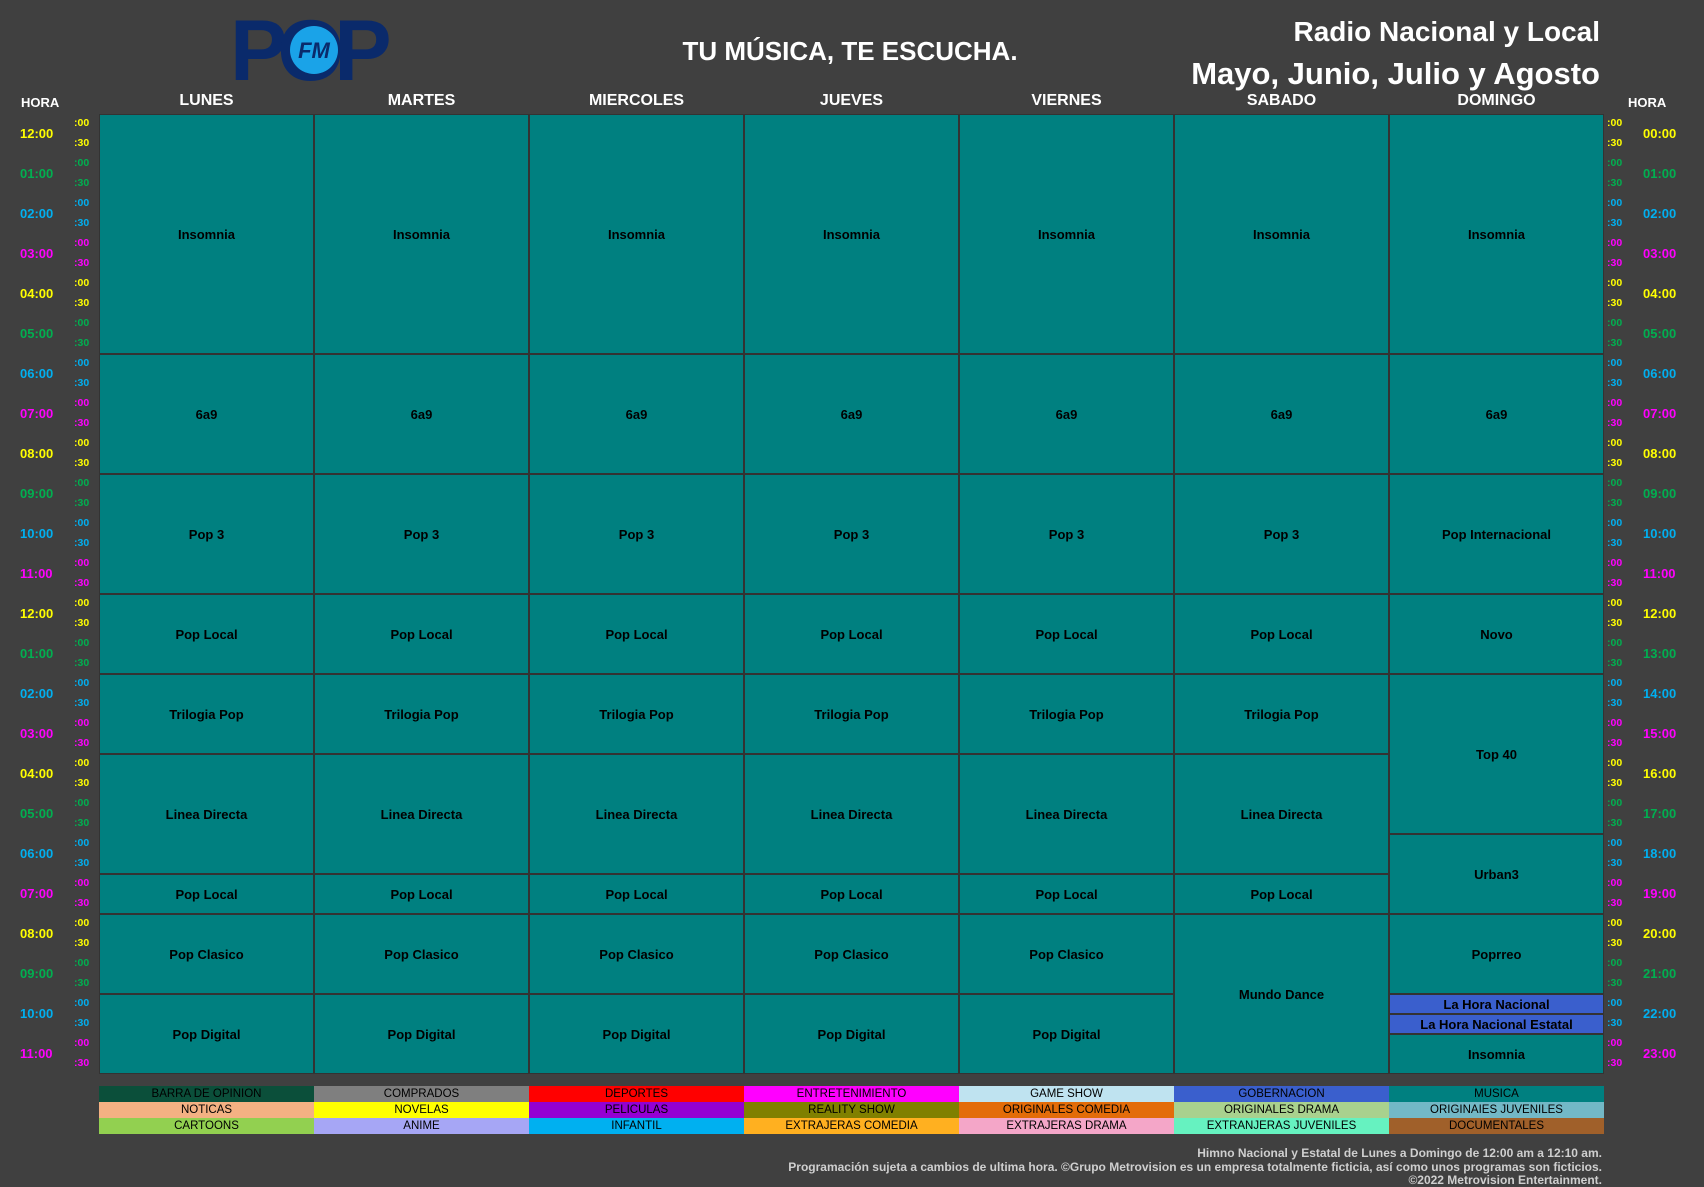 The height and width of the screenshot is (1187, 1704). Describe the element at coordinates (1496, 754) in the screenshot. I see `program-cell: Top 40` at that location.